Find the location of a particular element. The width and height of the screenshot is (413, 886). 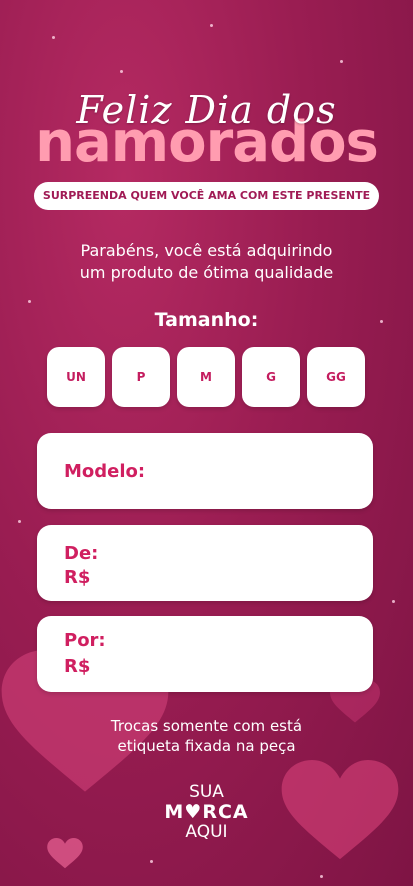

size-options: UN P M G GG is located at coordinates (206, 377).